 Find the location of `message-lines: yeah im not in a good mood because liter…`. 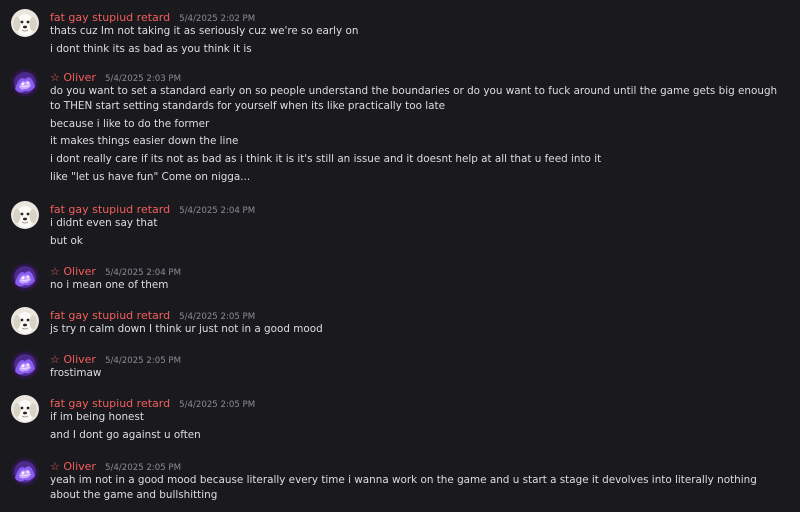

message-lines: yeah im not in a good mood because liter… is located at coordinates (420, 488).